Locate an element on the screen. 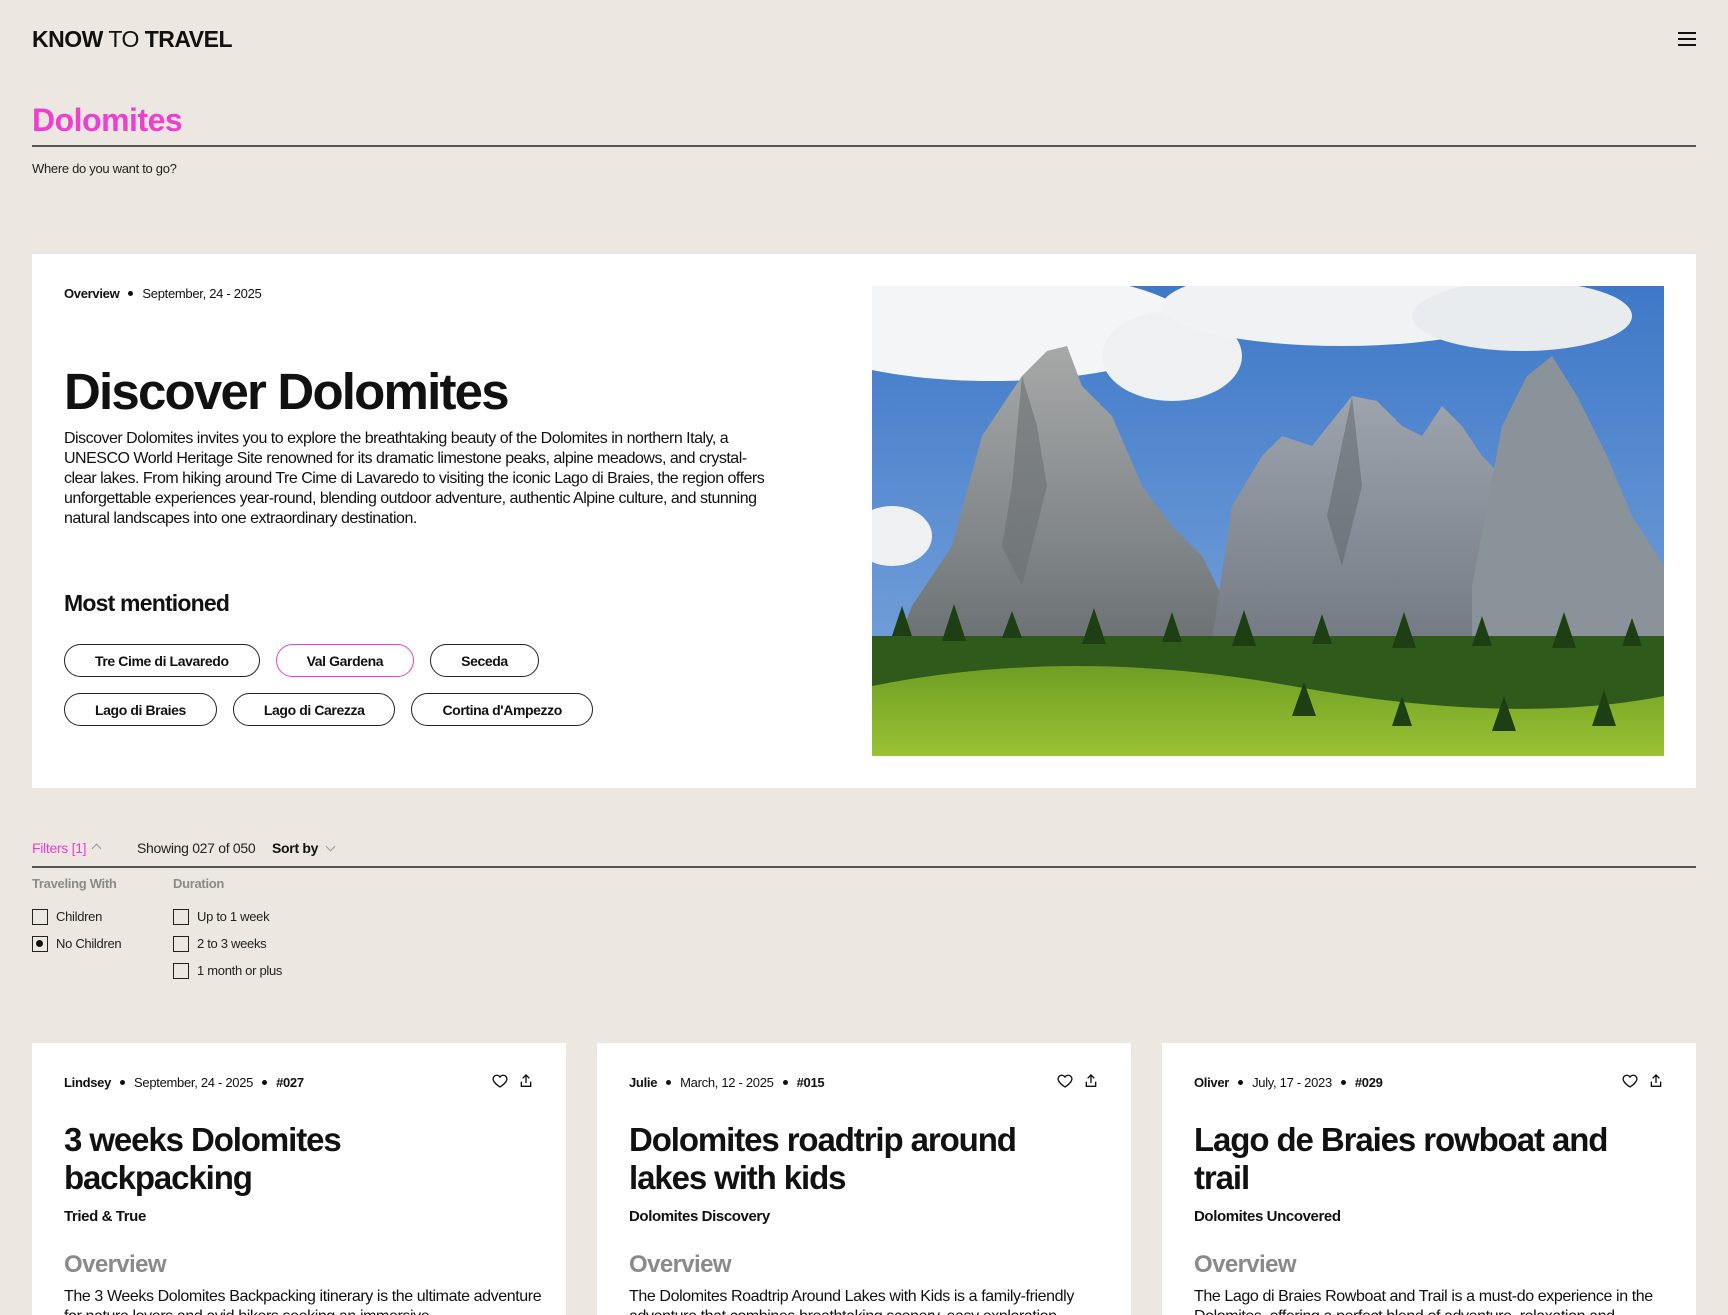  option-up-to-1-week: Up to 1 week is located at coordinates (227, 916).